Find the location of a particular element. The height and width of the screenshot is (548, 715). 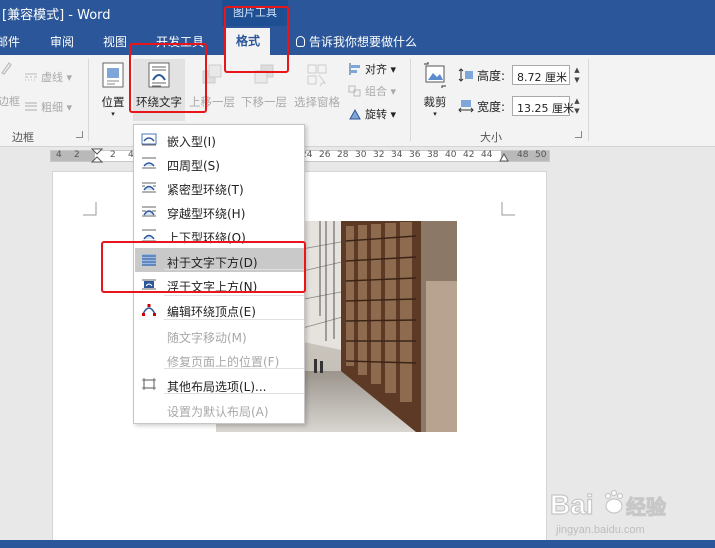

height-label: 高度: is located at coordinates (491, 76).